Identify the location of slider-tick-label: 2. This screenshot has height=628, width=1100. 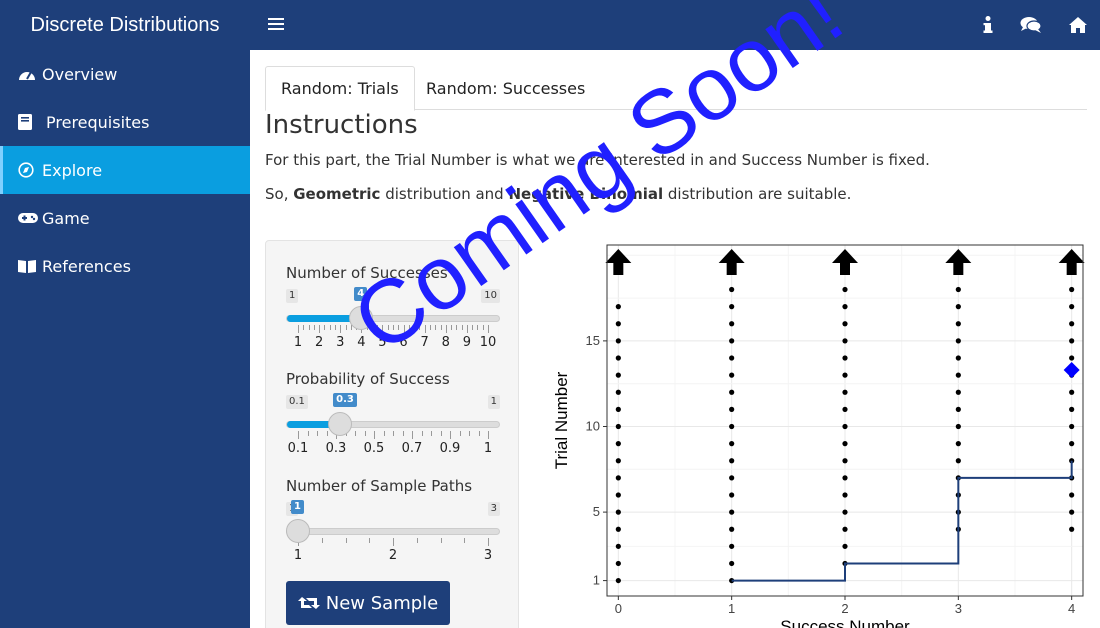
(319, 342).